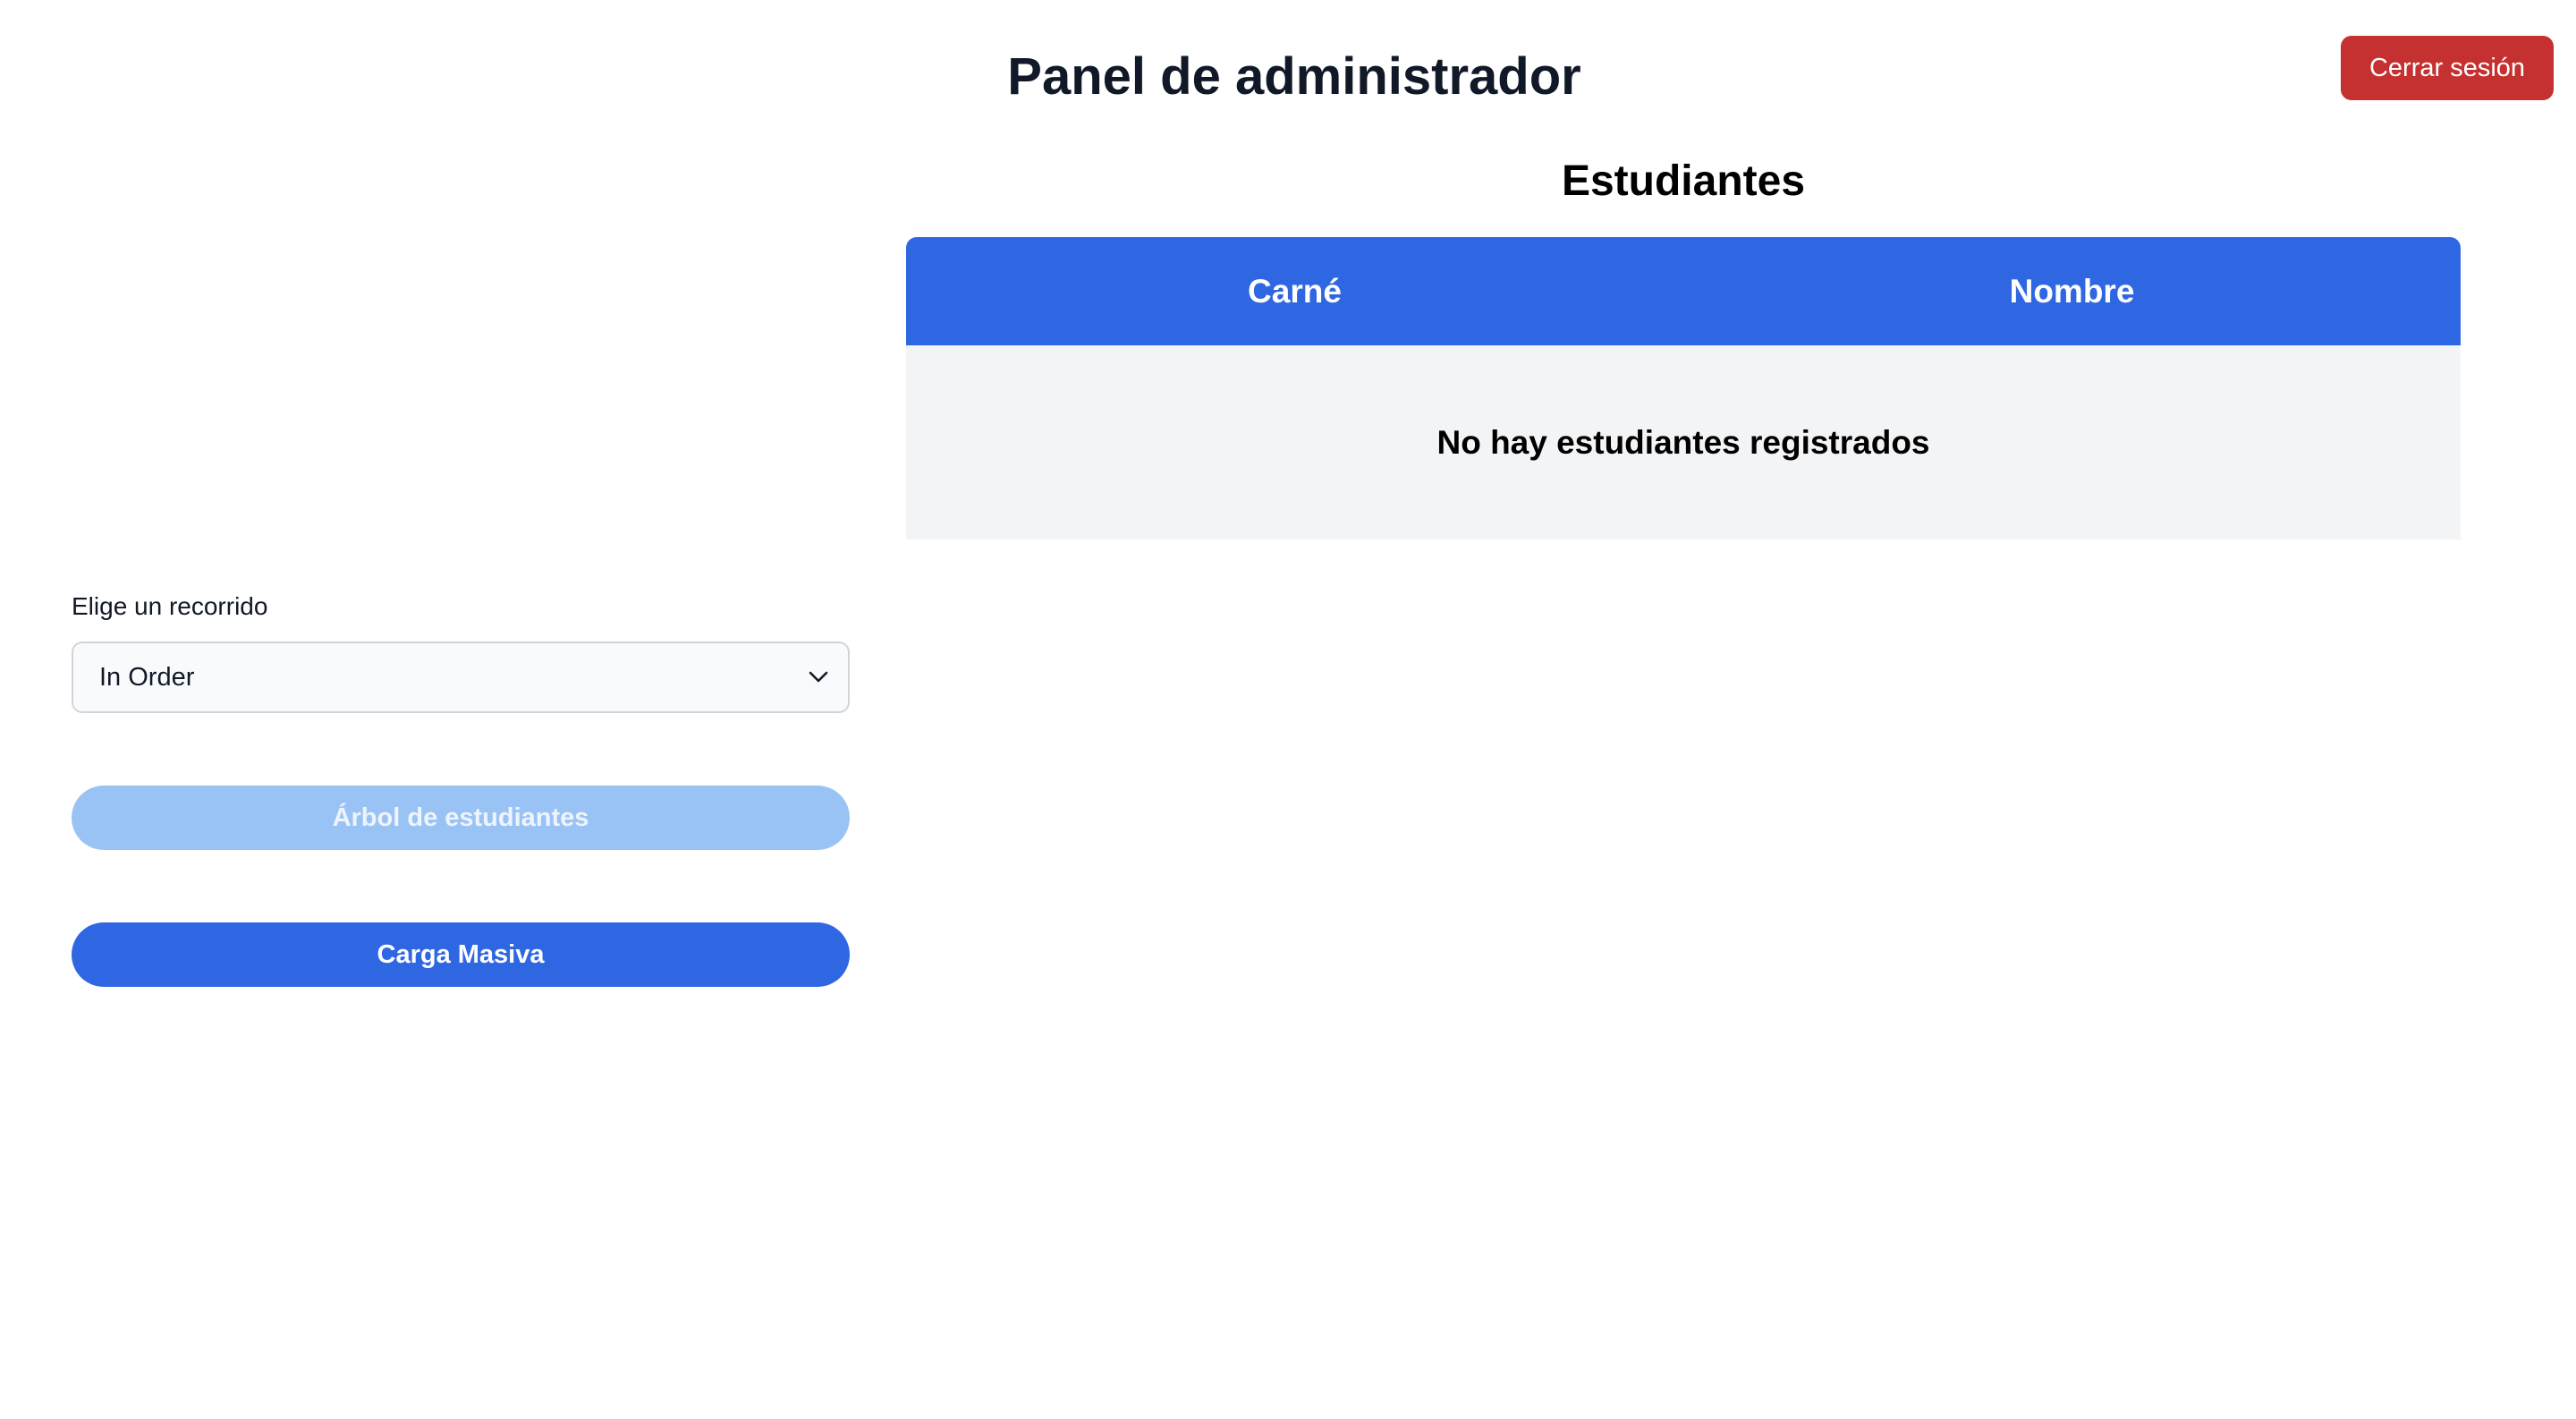  Describe the element at coordinates (1295, 291) in the screenshot. I see `column-header-carne: Carné` at that location.